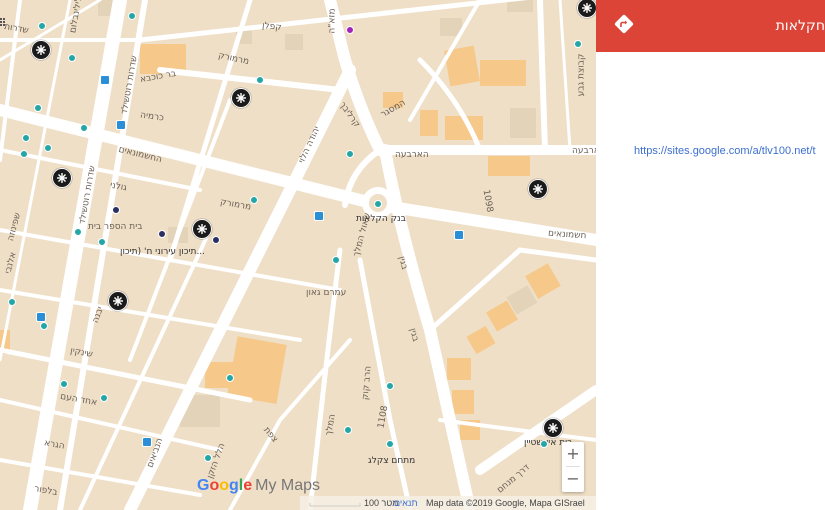  Describe the element at coordinates (406, 503) in the screenshot. I see `terms-link: תנאים` at that location.